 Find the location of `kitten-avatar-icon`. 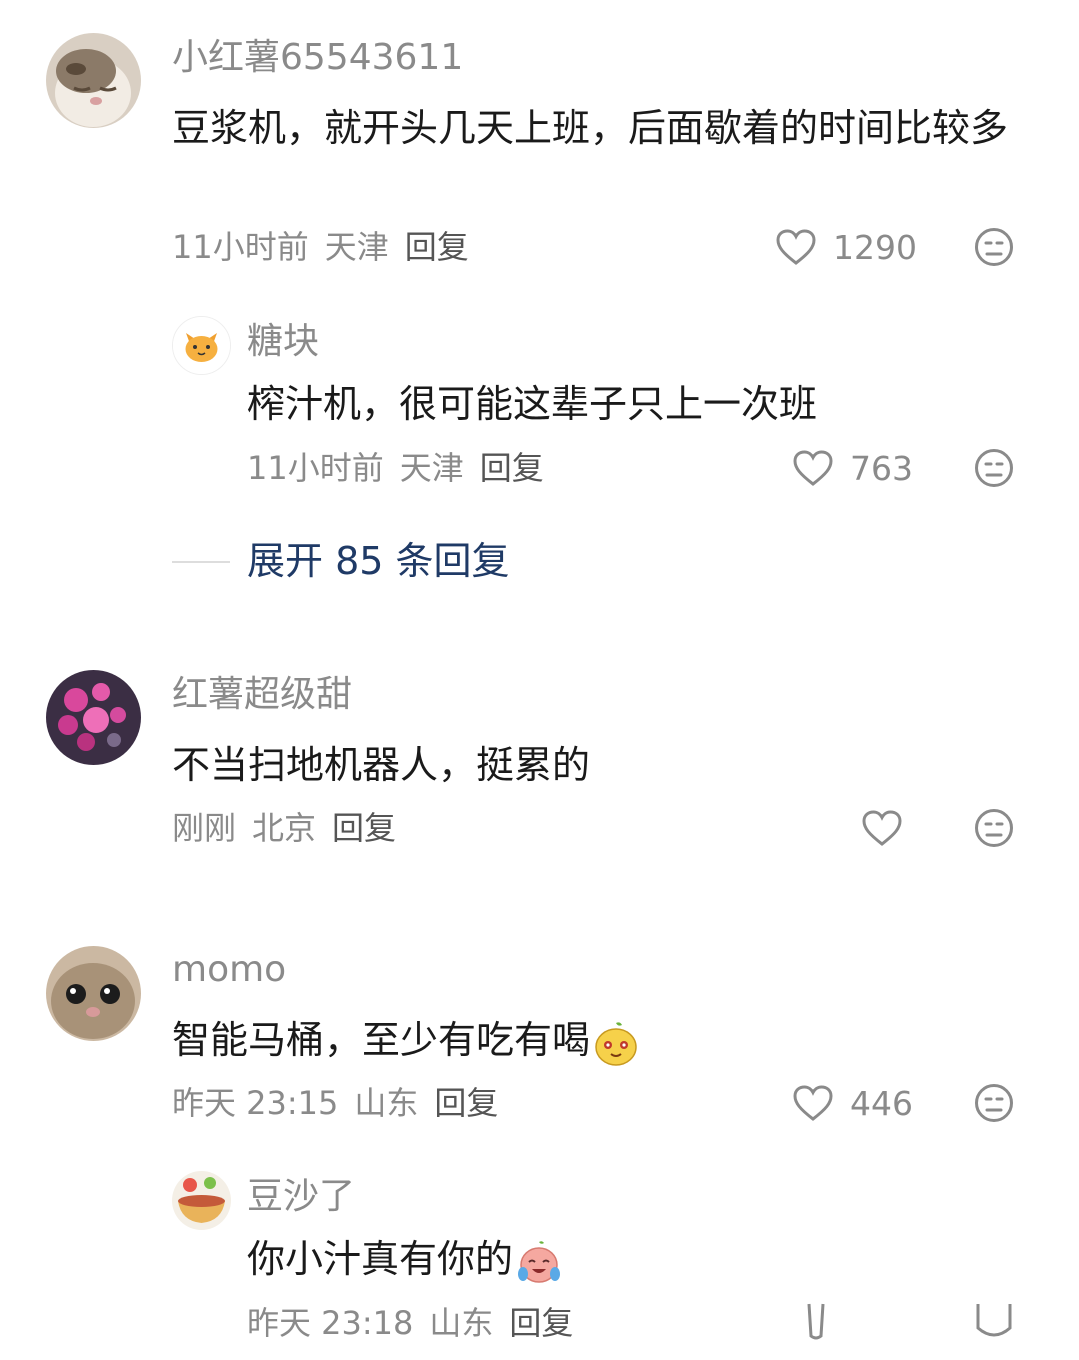

kitten-avatar-icon is located at coordinates (93, 993).